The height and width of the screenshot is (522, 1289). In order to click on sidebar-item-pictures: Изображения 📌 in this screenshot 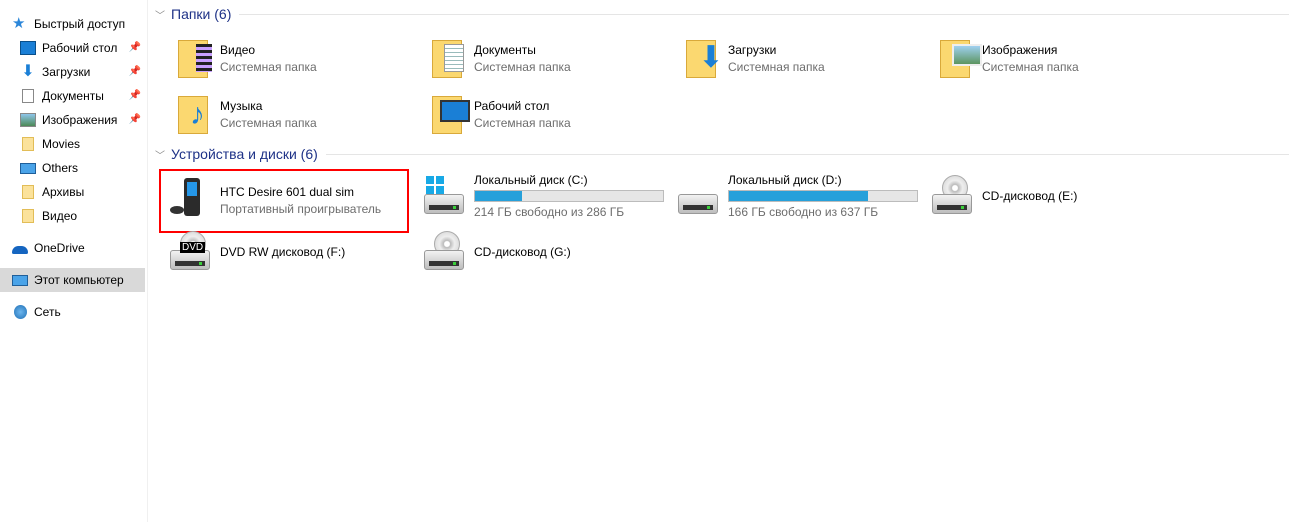, I will do `click(82, 120)`.